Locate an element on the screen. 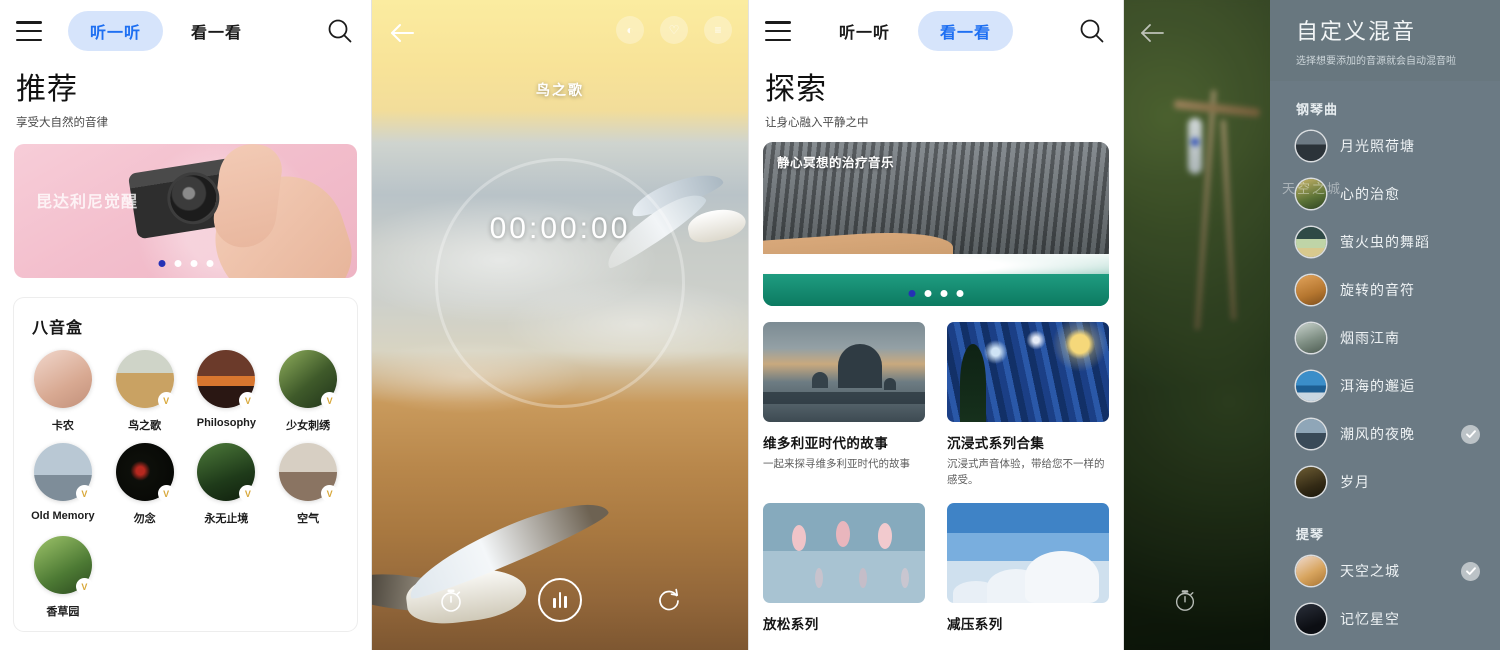 The width and height of the screenshot is (1500, 650). mix-source-row: 记忆星空 is located at coordinates (1385, 619).